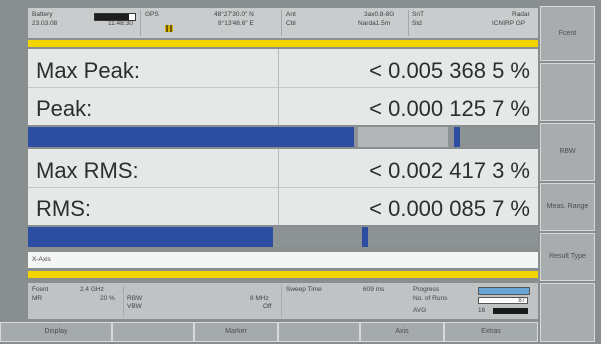  Describe the element at coordinates (191, 137) in the screenshot. I see `peak-level-fill` at that location.